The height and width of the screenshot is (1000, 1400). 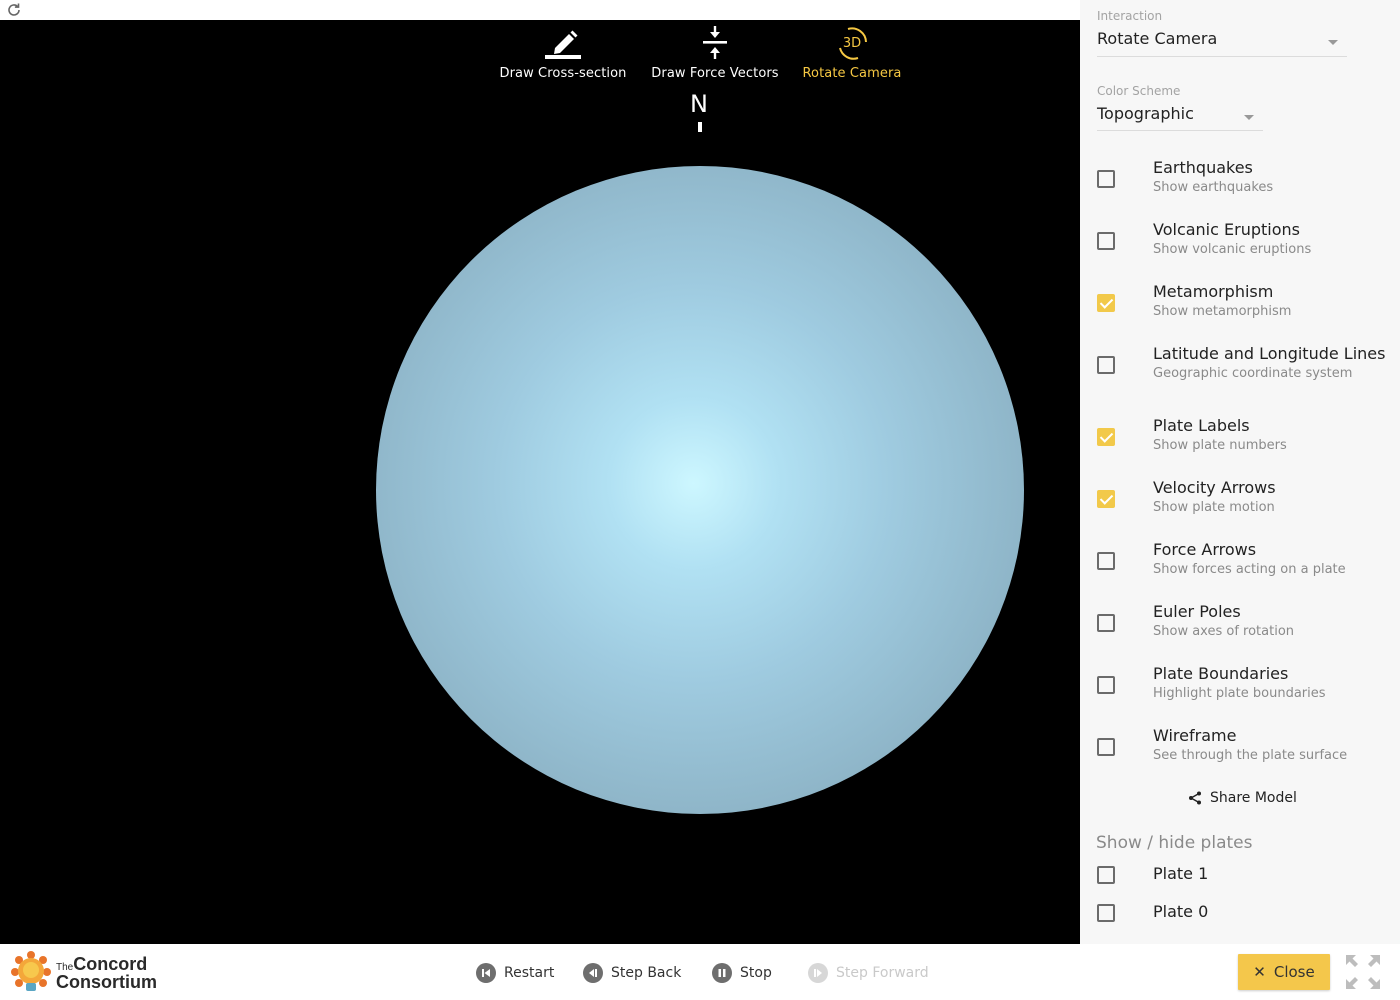 What do you see at coordinates (563, 73) in the screenshot?
I see `tool-label: Draw Cross-section` at bounding box center [563, 73].